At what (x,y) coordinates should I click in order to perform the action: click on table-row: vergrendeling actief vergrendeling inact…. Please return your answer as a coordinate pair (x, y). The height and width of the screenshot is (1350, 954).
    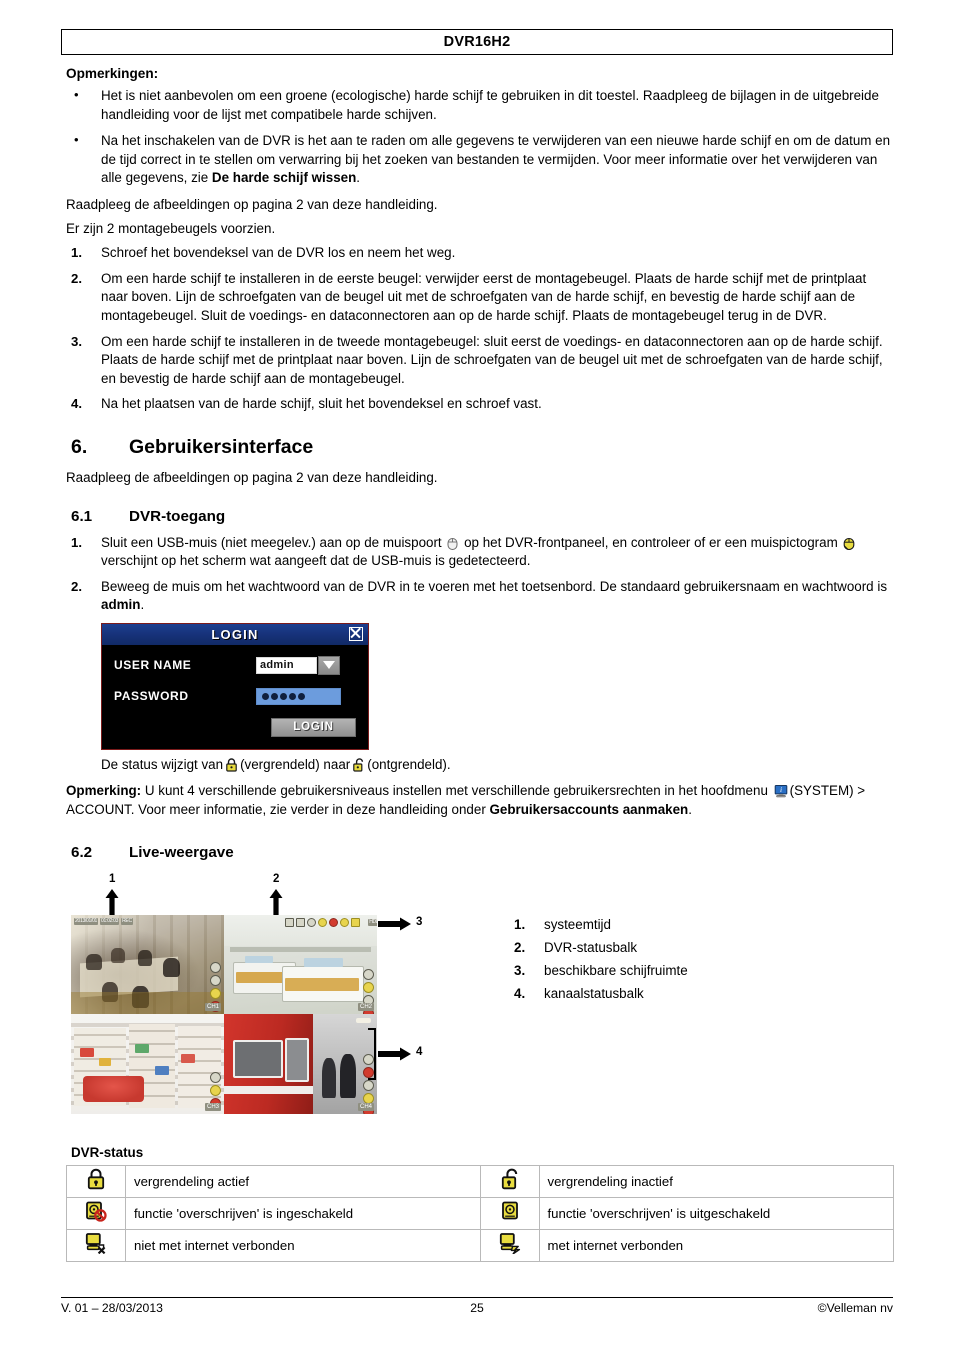
    Looking at the image, I should click on (480, 1181).